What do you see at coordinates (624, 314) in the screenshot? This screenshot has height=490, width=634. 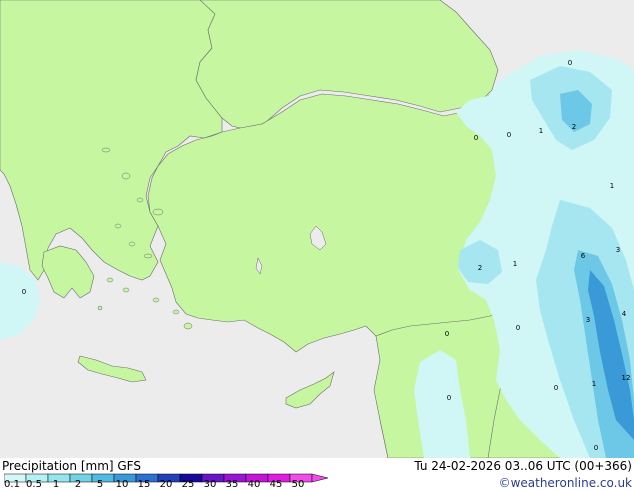 I see `precip-value-label: 4` at bounding box center [624, 314].